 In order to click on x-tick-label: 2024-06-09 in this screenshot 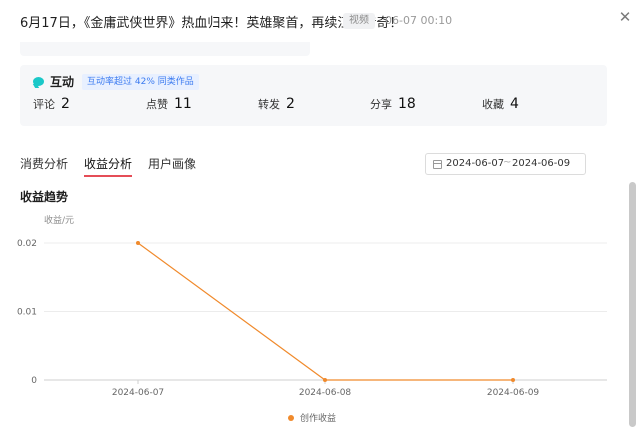, I will do `click(513, 393)`.